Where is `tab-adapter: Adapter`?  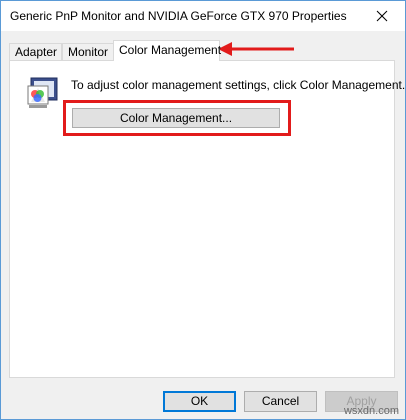 tab-adapter: Adapter is located at coordinates (35, 51).